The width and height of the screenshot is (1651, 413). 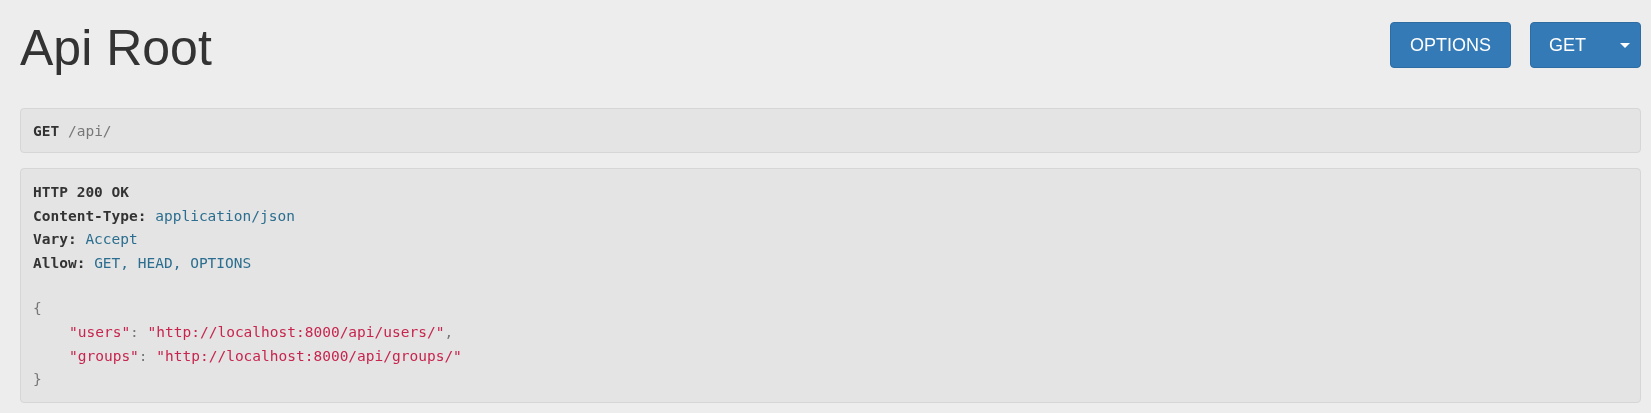 What do you see at coordinates (37, 309) in the screenshot?
I see `json-brace: {` at bounding box center [37, 309].